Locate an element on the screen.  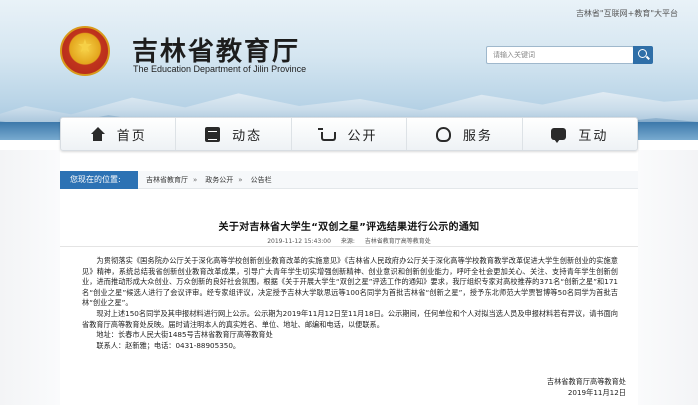
nav-item-service: 服务 is located at coordinates (465, 134).